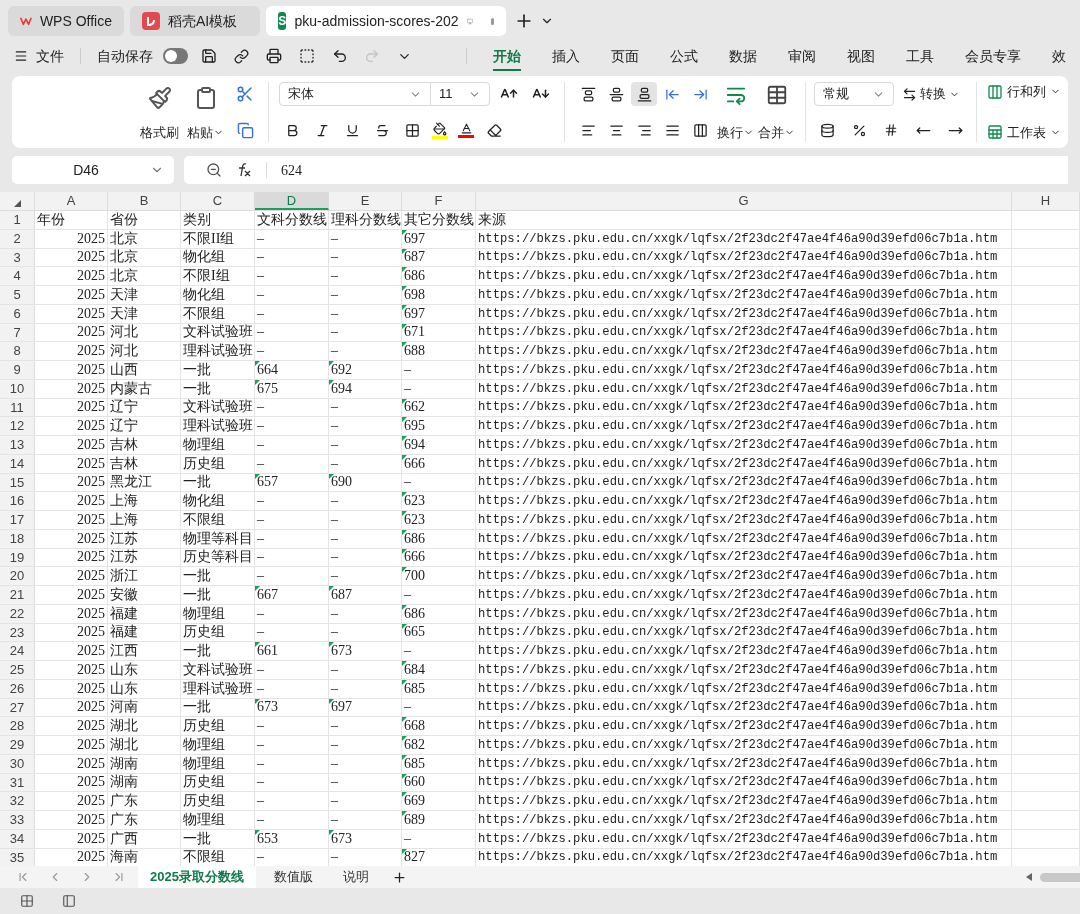  What do you see at coordinates (1059, 56) in the screenshot?
I see `ribbon-tab: 效` at bounding box center [1059, 56].